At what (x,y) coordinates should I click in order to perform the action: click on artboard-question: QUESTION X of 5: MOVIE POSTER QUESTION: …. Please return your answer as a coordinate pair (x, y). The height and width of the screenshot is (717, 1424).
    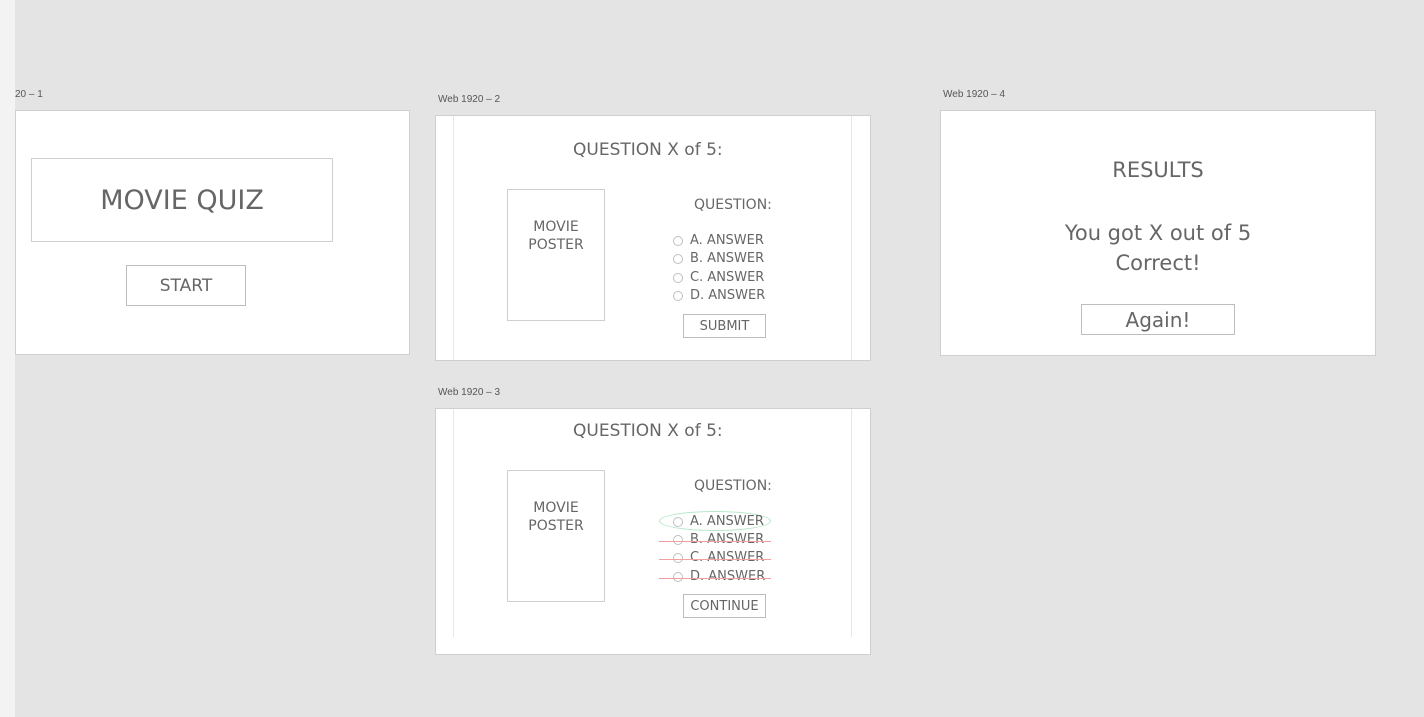
    Looking at the image, I should click on (653, 238).